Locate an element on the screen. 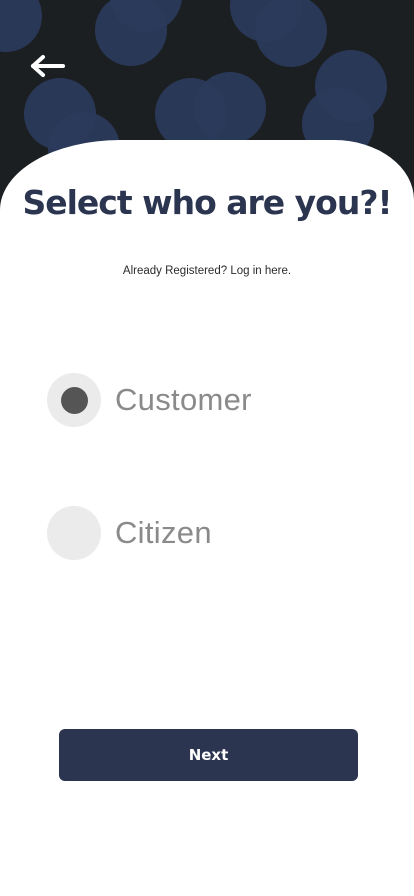  arrow-left-icon is located at coordinates (48, 68).